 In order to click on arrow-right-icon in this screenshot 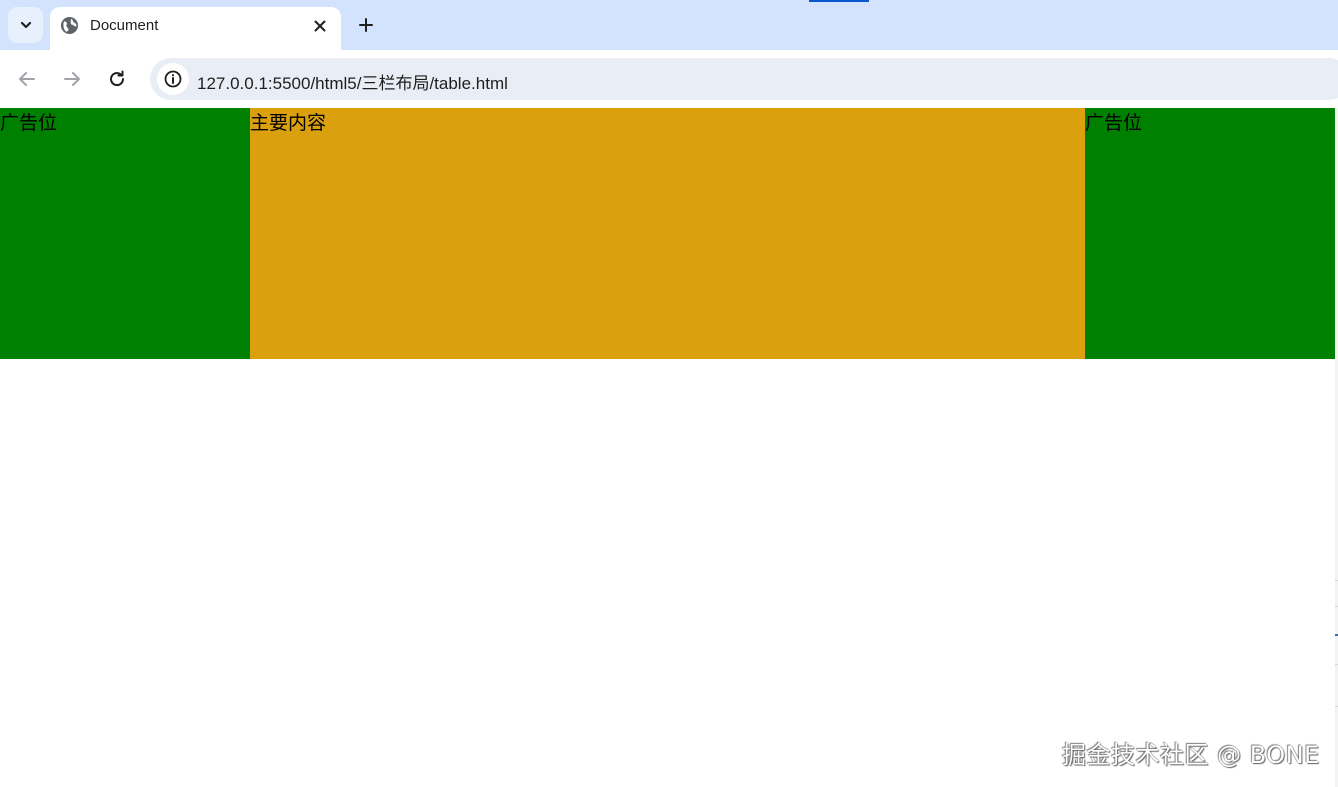, I will do `click(72, 79)`.